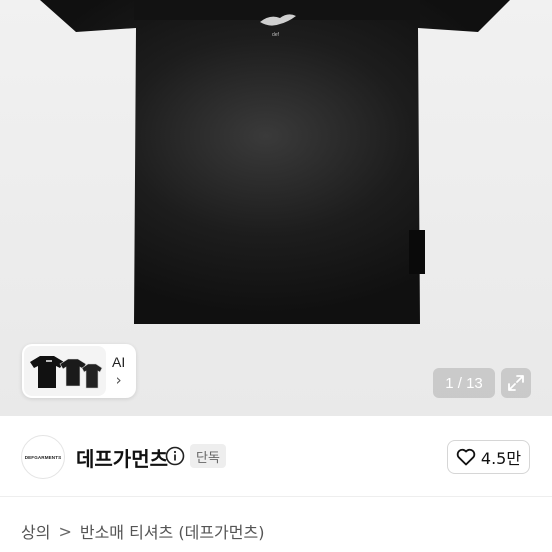 The width and height of the screenshot is (552, 552). What do you see at coordinates (276, 496) in the screenshot?
I see `divider` at bounding box center [276, 496].